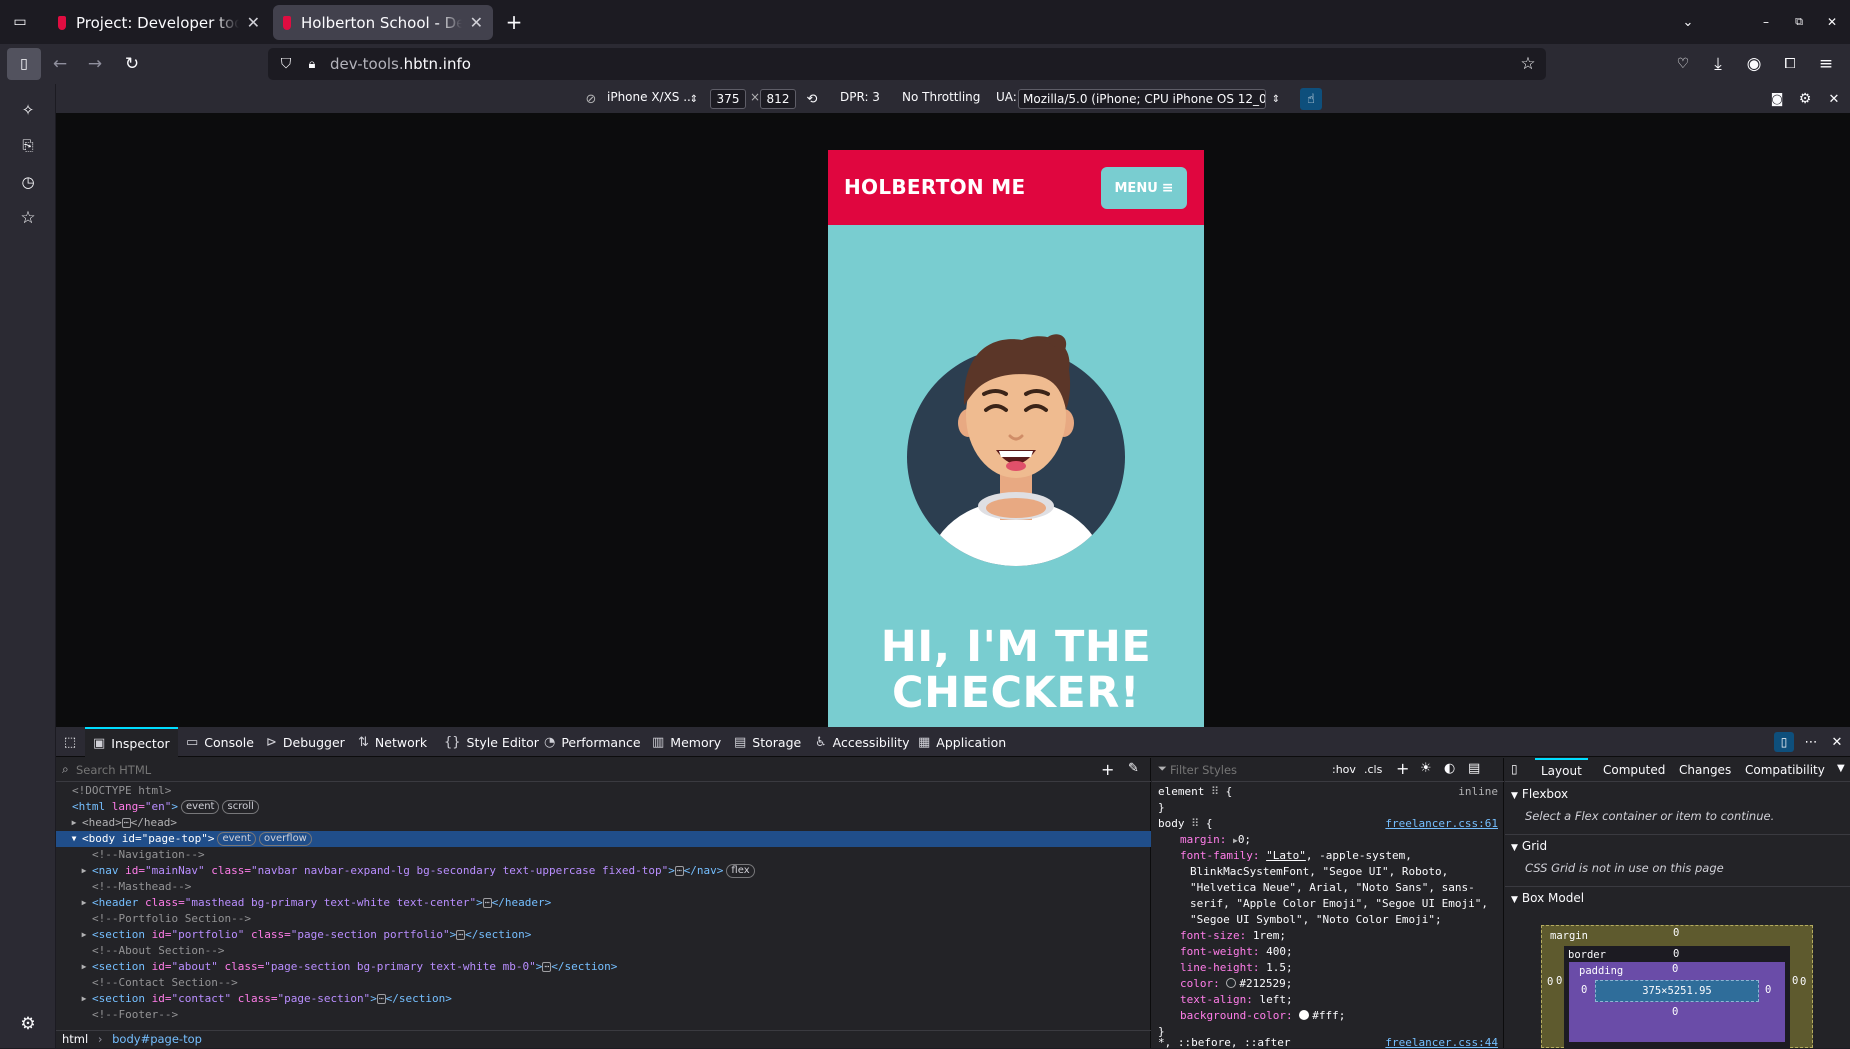 This screenshot has width=1850, height=1049. I want to click on markup-line: <!--Portfolio Section-->, so click(603, 919).